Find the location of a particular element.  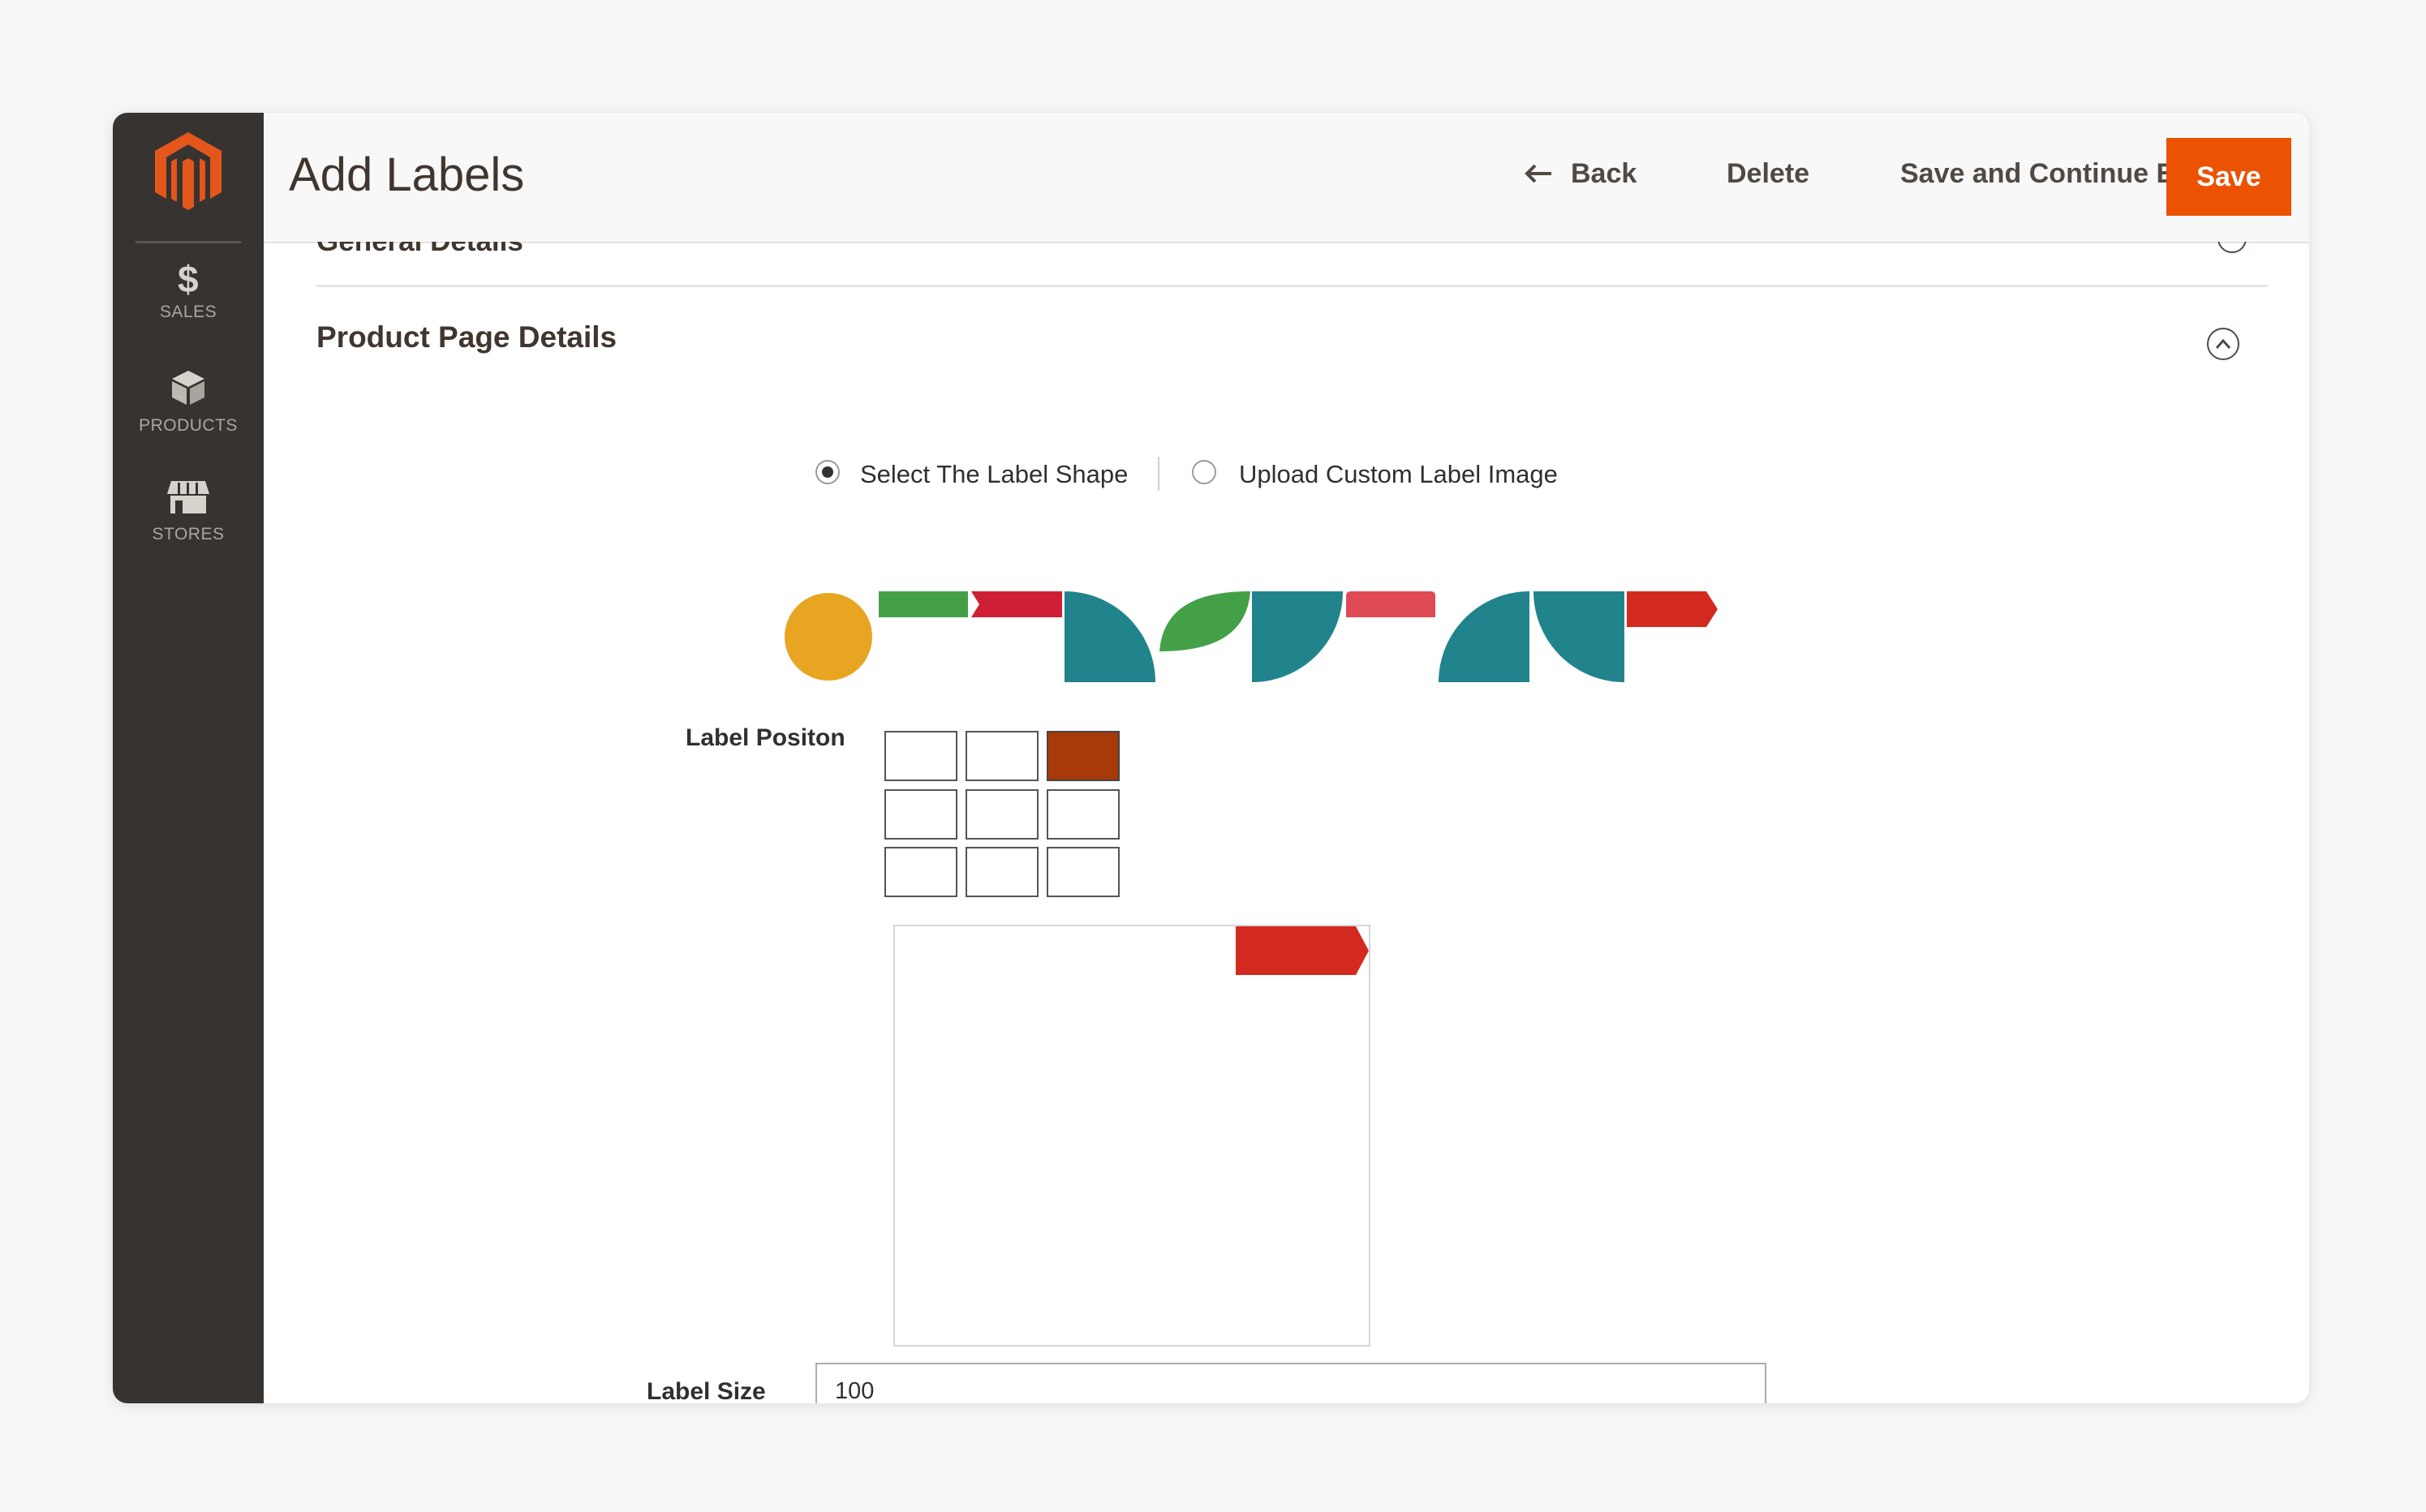

save-and-continue-button: Save and Continue Edit is located at coordinates (2054, 174).